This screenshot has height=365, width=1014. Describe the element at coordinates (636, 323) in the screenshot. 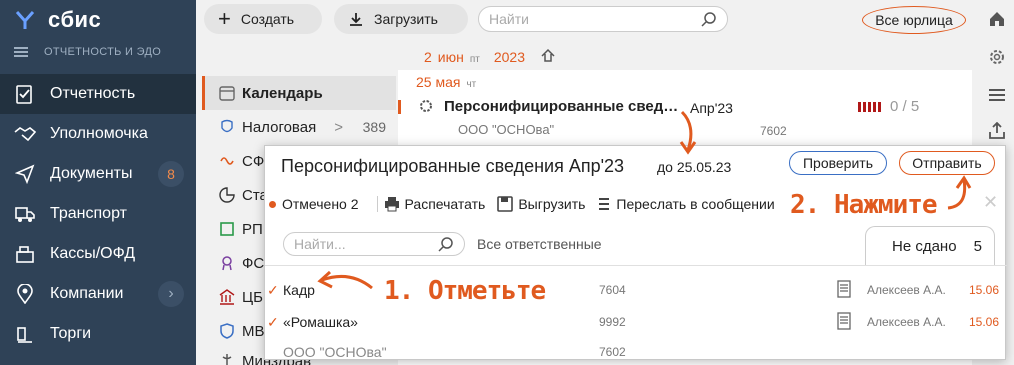

I see `table-row: ✓ «Ромашка» 9992 Алексеев А.А. 15.06` at that location.